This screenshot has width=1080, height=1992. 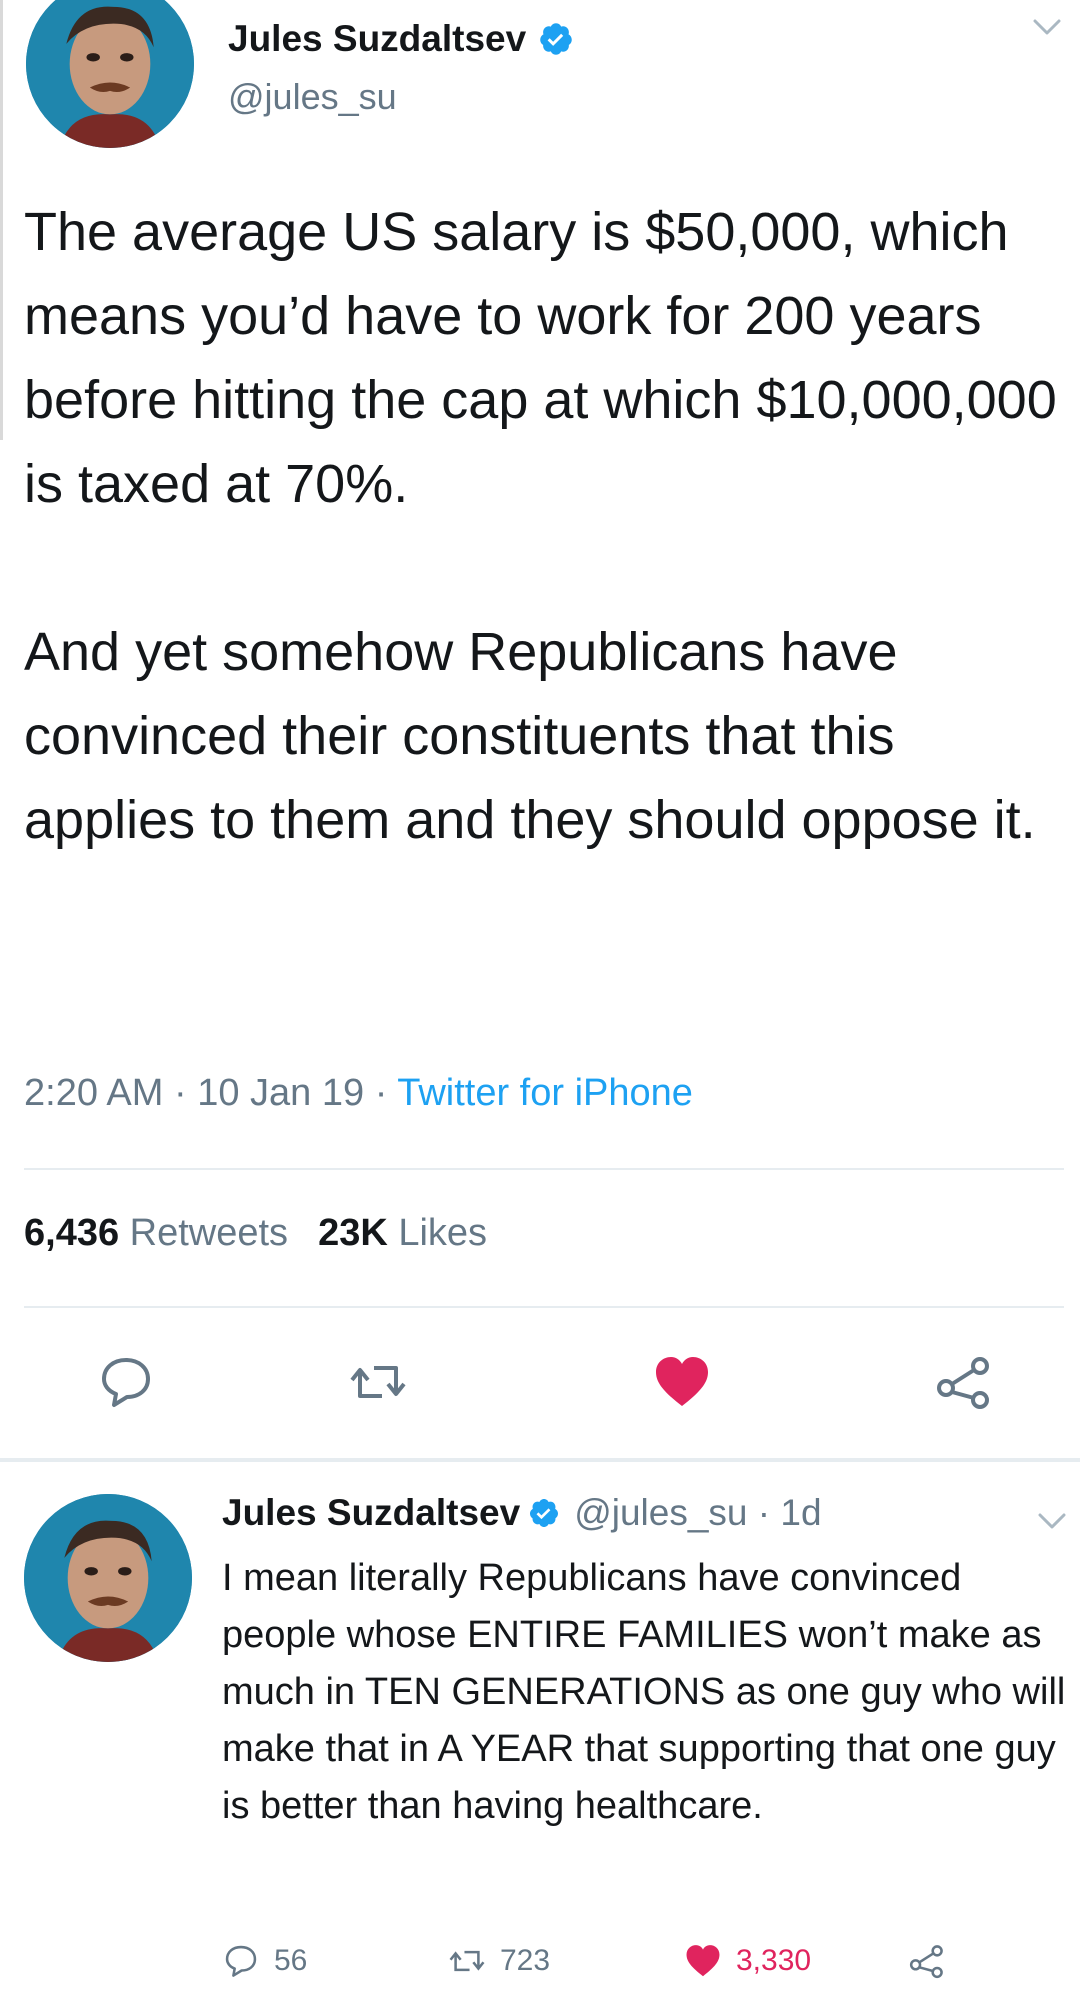 I want to click on left-edge-divider, so click(x=1, y=220).